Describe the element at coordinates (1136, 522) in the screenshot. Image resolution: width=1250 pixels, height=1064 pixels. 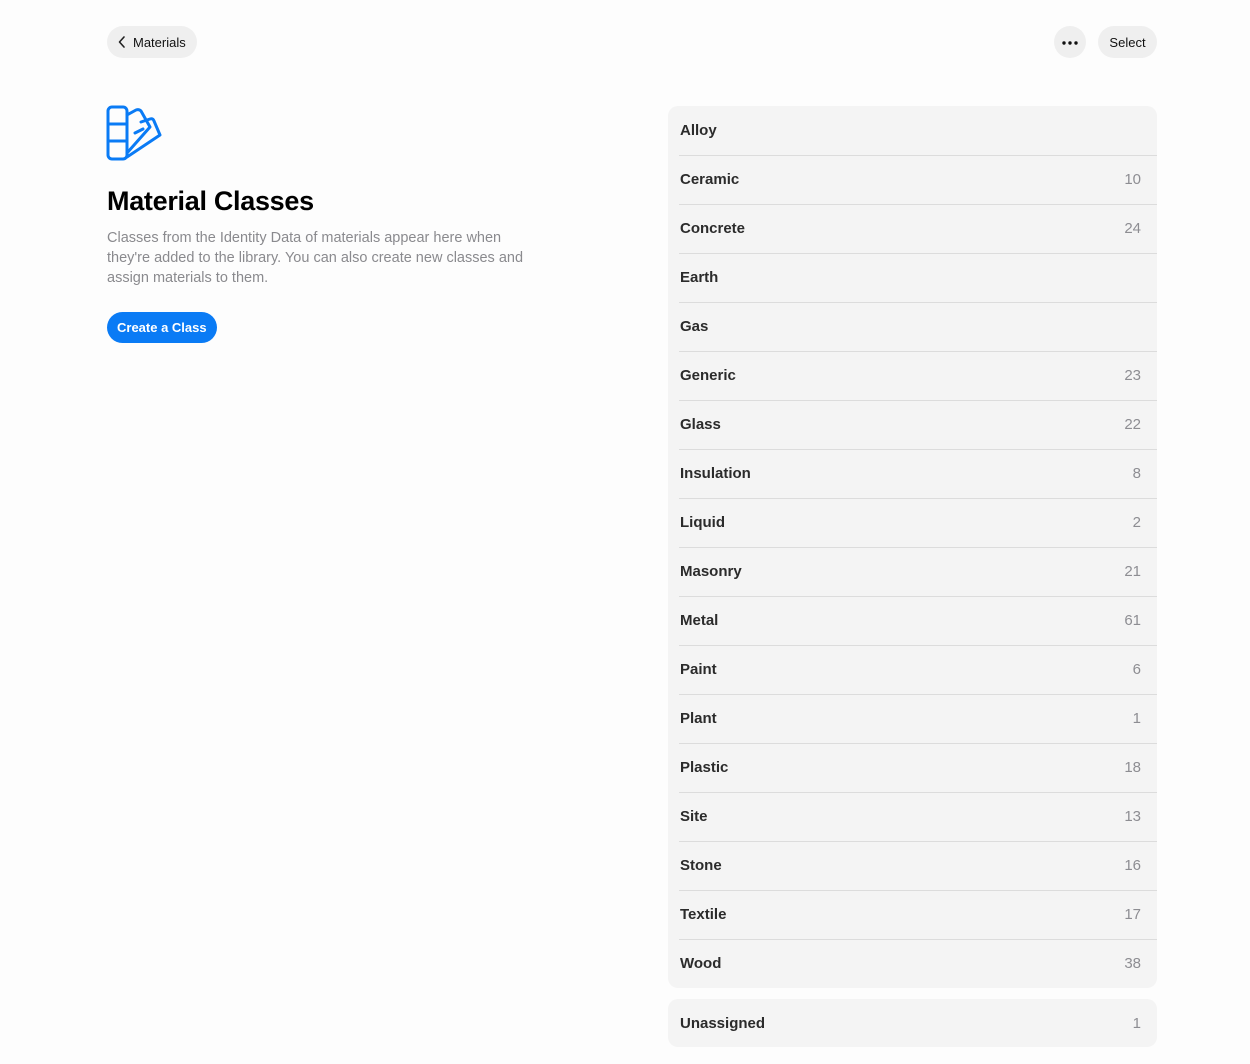
I see `class-count: 2` at that location.